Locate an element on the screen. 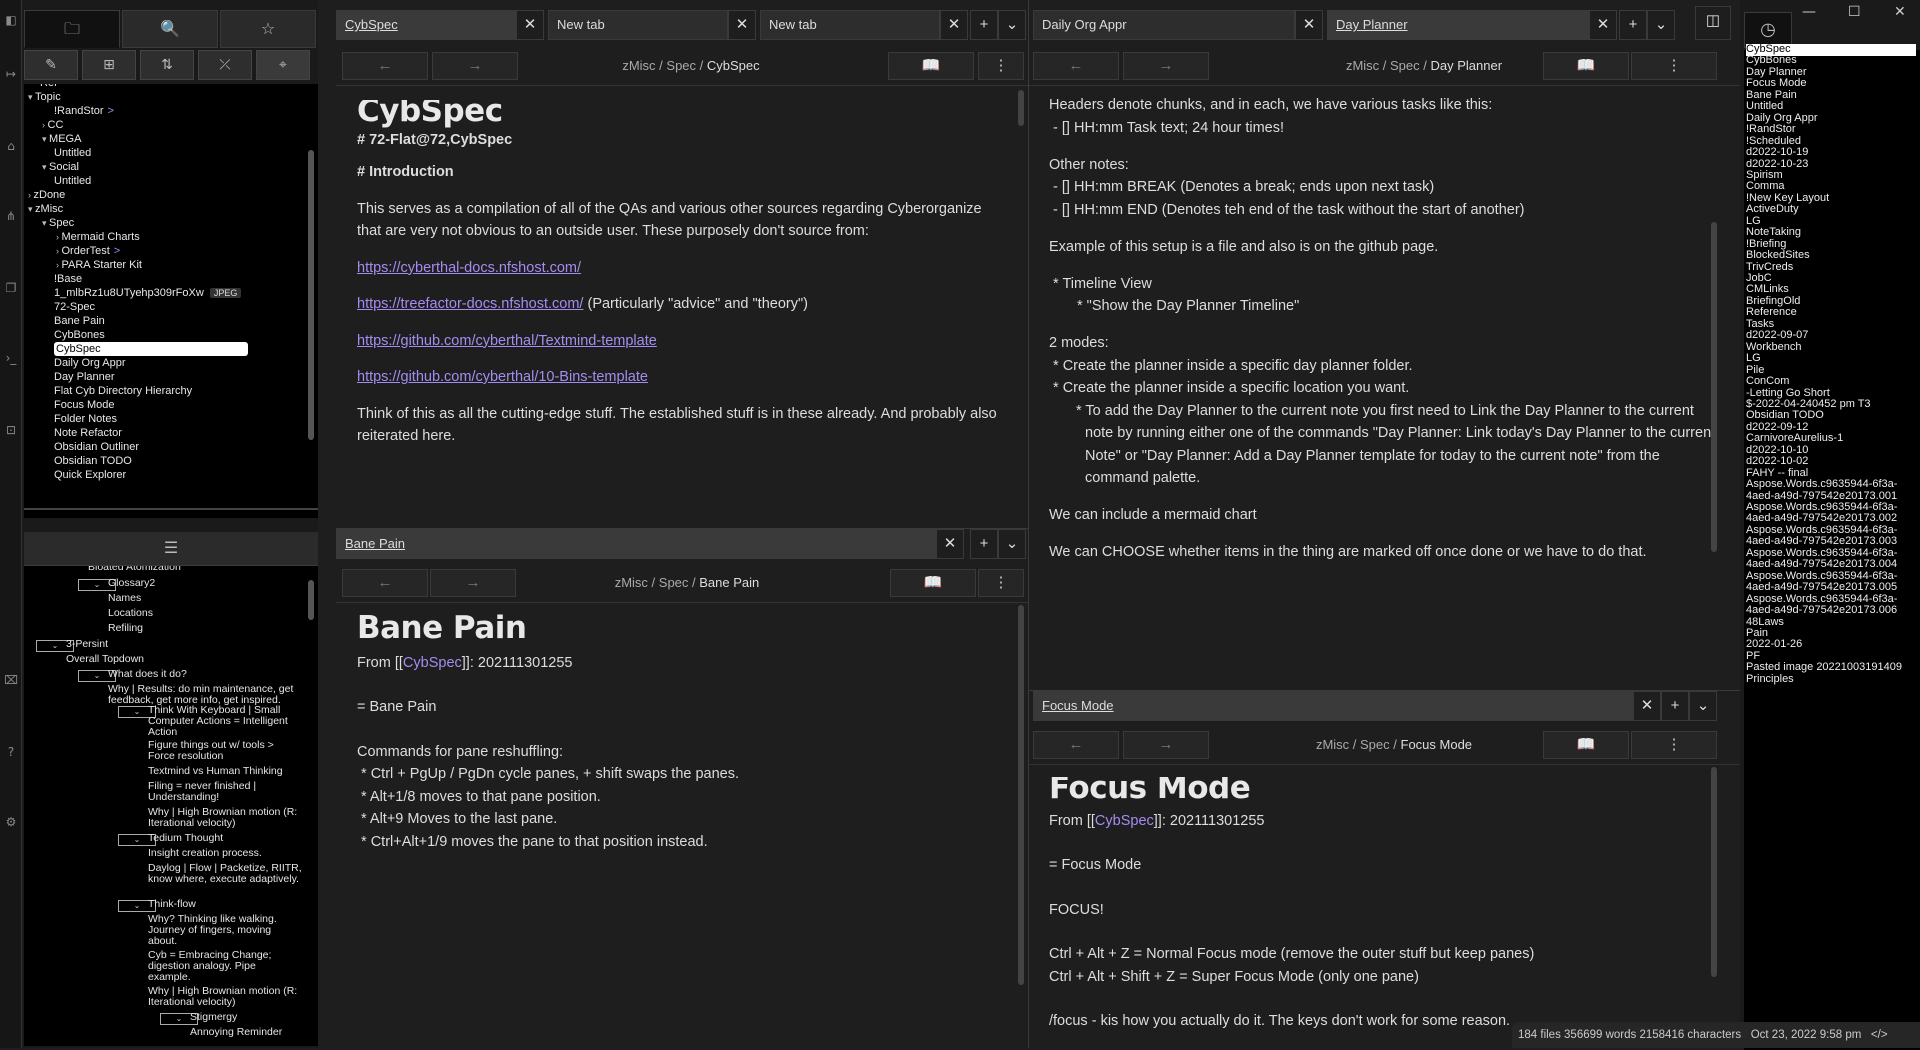 This screenshot has width=1920, height=1050. tab-bane-pain: Bane Pain is located at coordinates (636, 544).